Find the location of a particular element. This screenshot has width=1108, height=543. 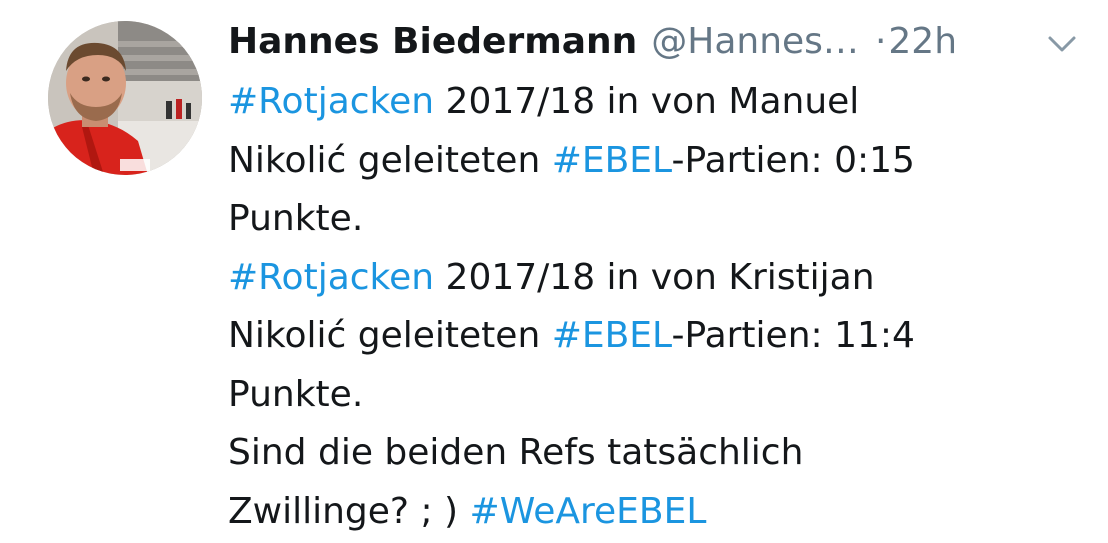

avatar is located at coordinates (125, 98).